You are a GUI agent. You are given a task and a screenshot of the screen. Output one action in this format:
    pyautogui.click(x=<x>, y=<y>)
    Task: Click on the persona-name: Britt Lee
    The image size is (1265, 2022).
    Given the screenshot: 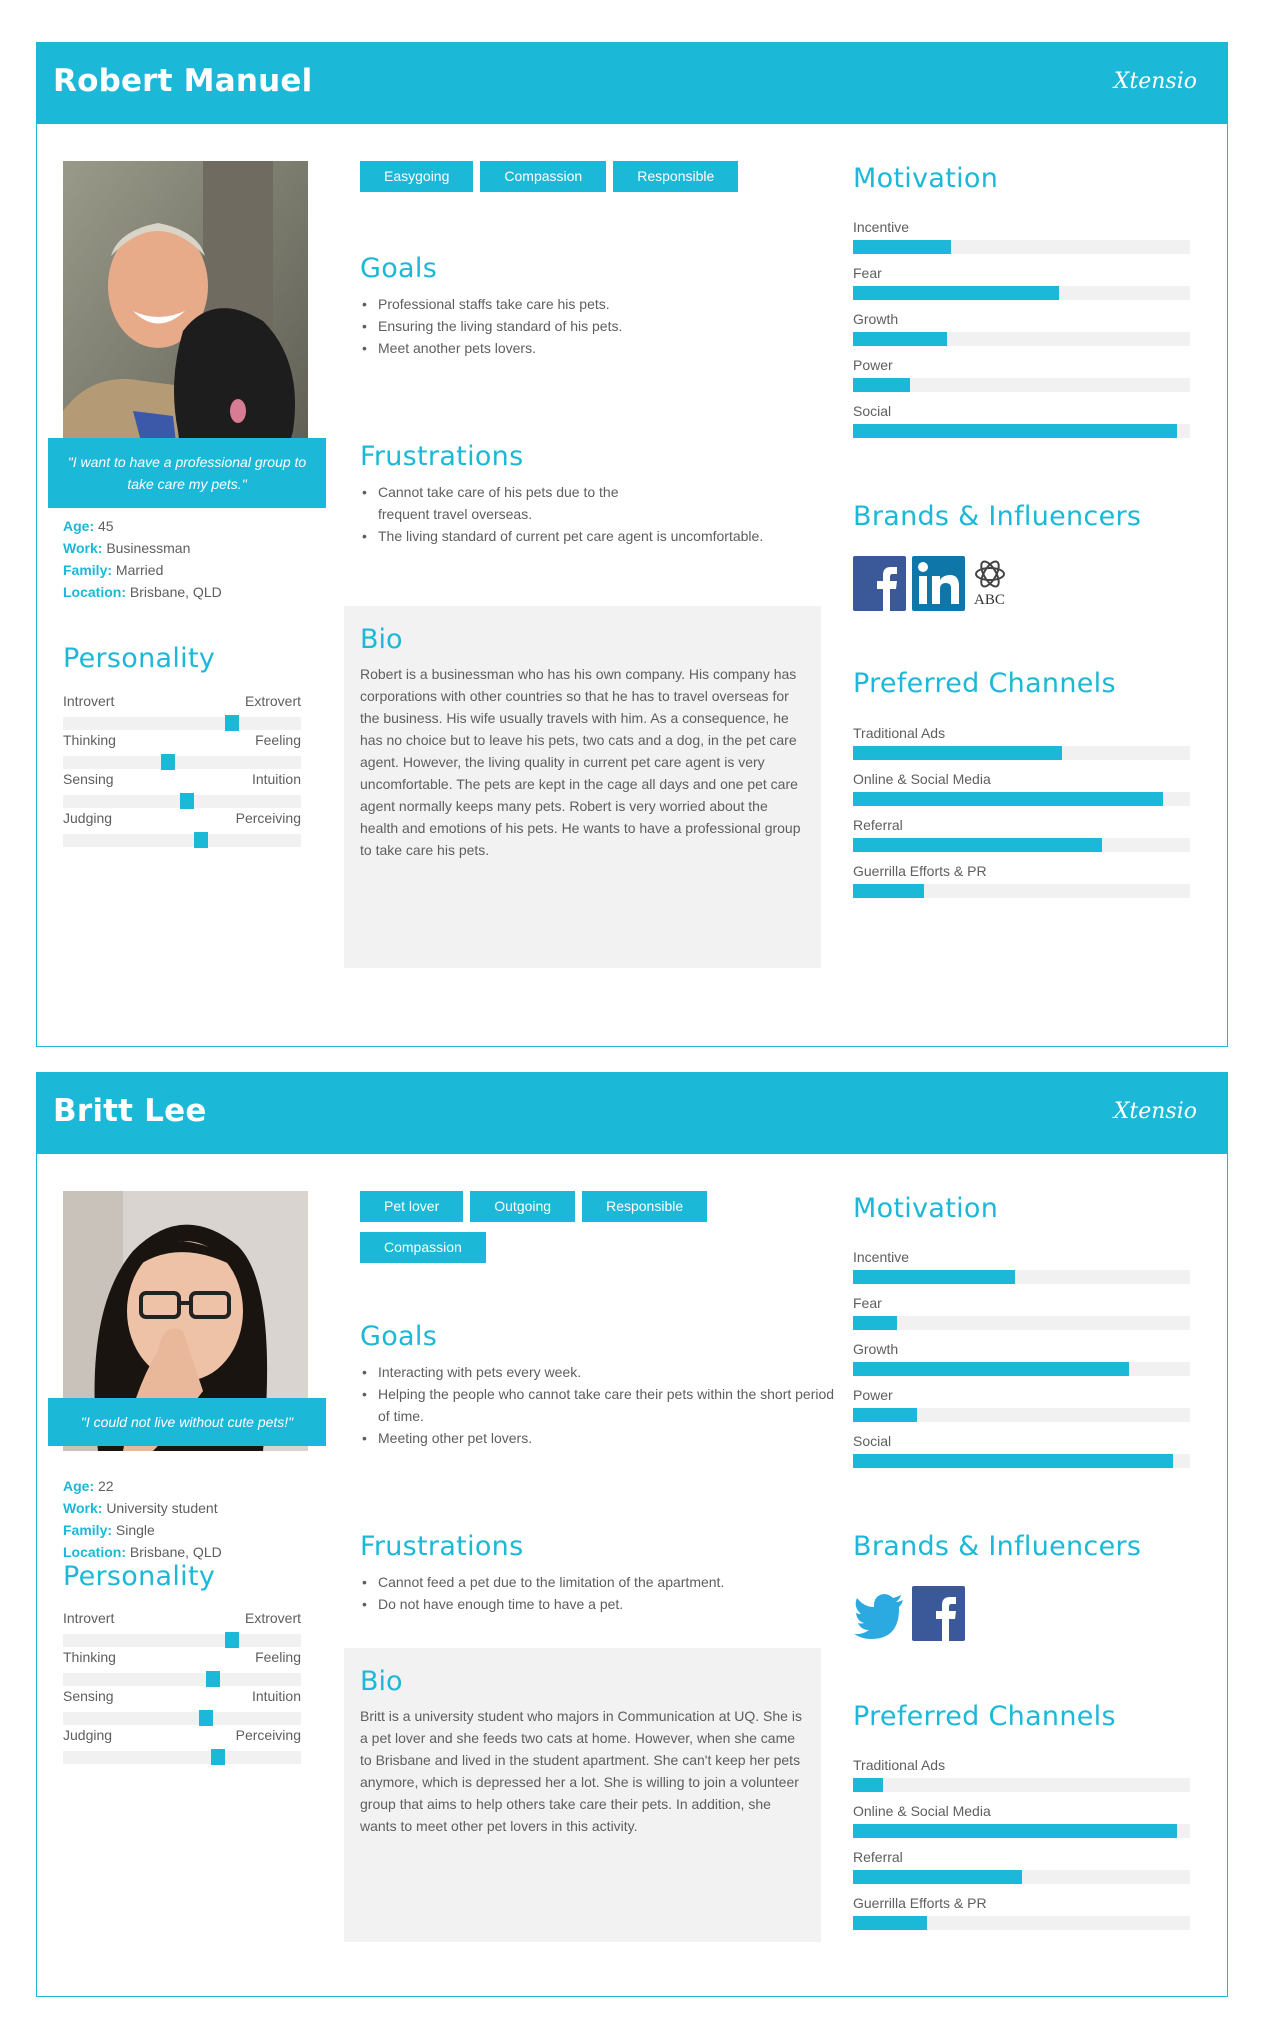 What is the action you would take?
    pyautogui.click(x=130, y=1111)
    